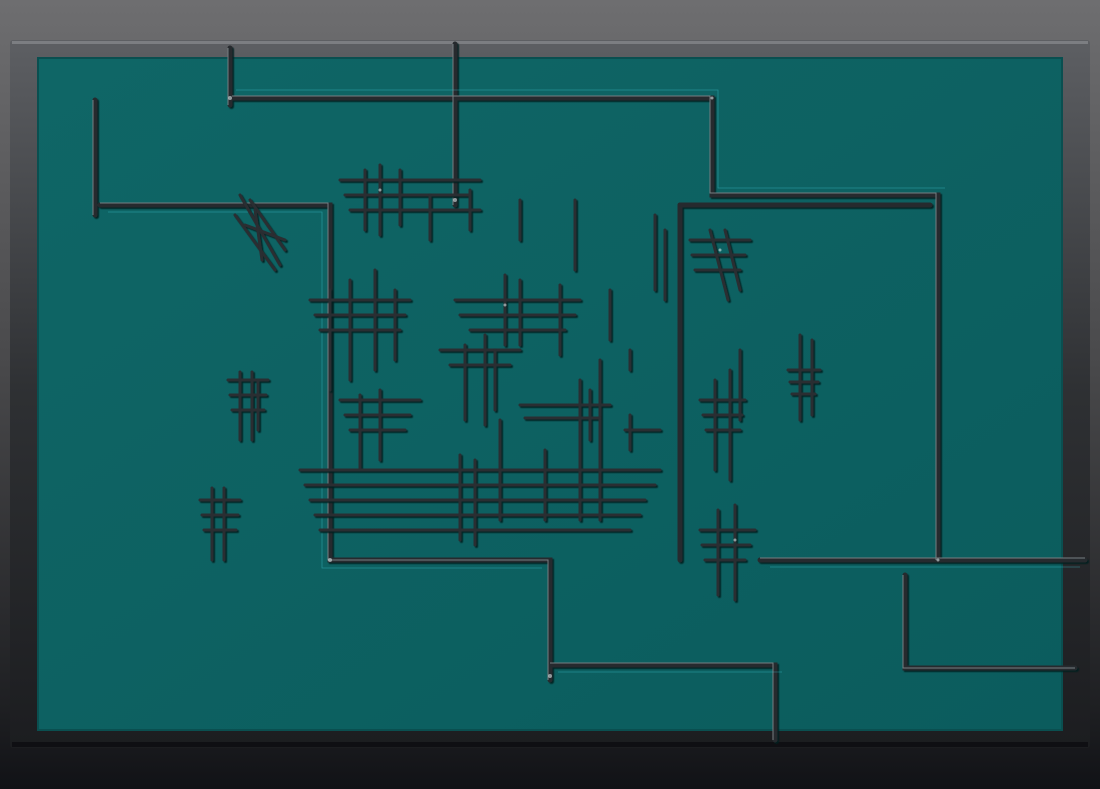  I want to click on frame-highlight, so click(550, 42).